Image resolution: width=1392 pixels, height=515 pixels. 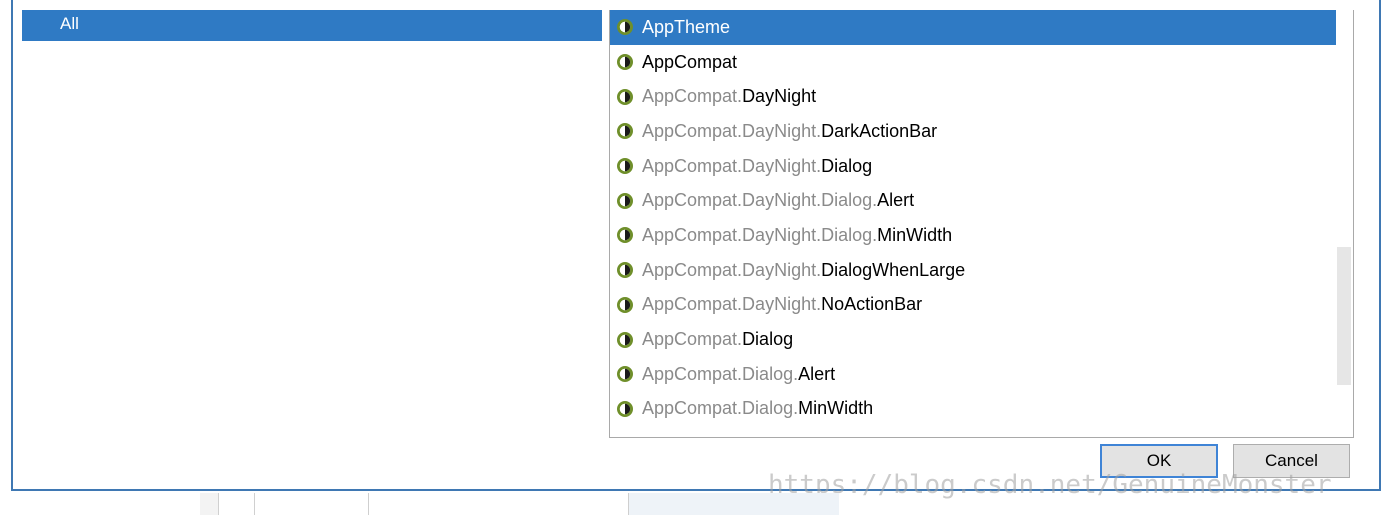 What do you see at coordinates (981, 270) in the screenshot?
I see `theme-list-item: AppCompat.DayNight. DialogWhenLarge` at bounding box center [981, 270].